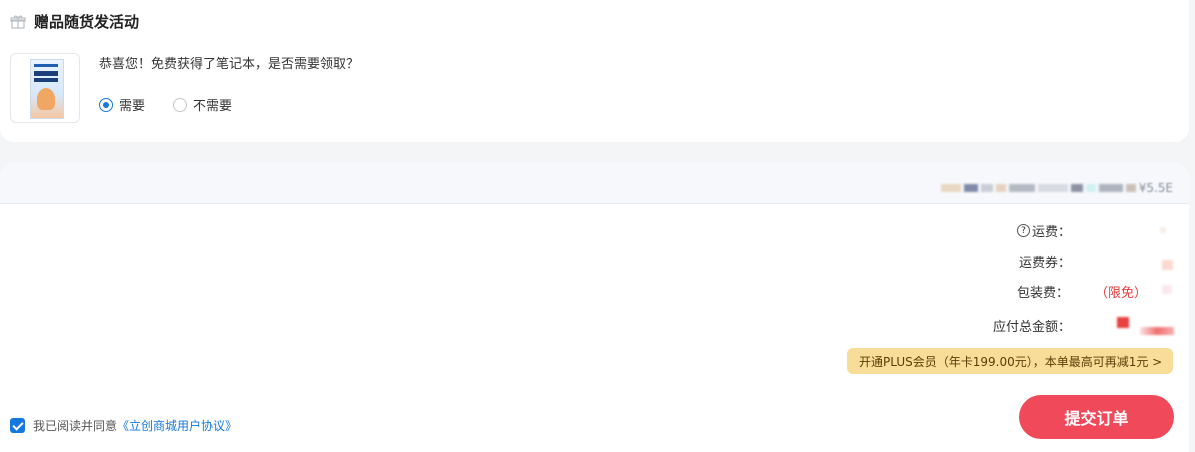 The height and width of the screenshot is (452, 1195). Describe the element at coordinates (106, 104) in the screenshot. I see `radio-checked-icon` at that location.